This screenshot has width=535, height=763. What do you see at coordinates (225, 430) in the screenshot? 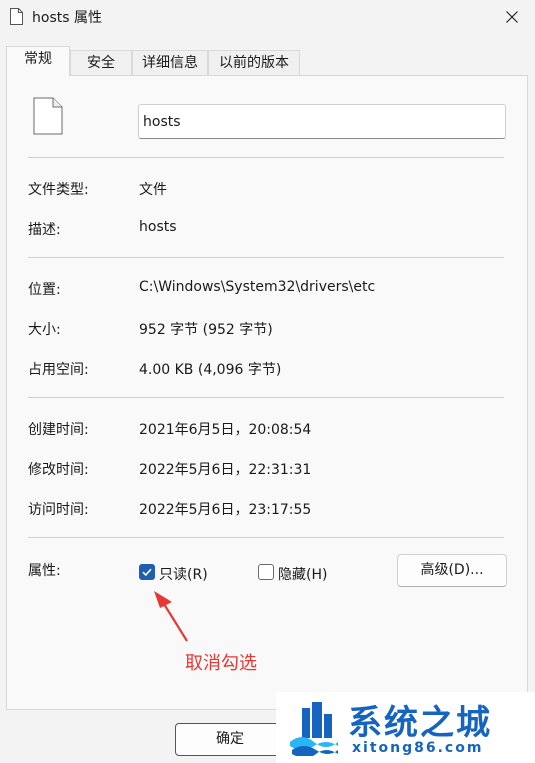
I see `created-value: 2021年6月5日，20:08:54` at bounding box center [225, 430].